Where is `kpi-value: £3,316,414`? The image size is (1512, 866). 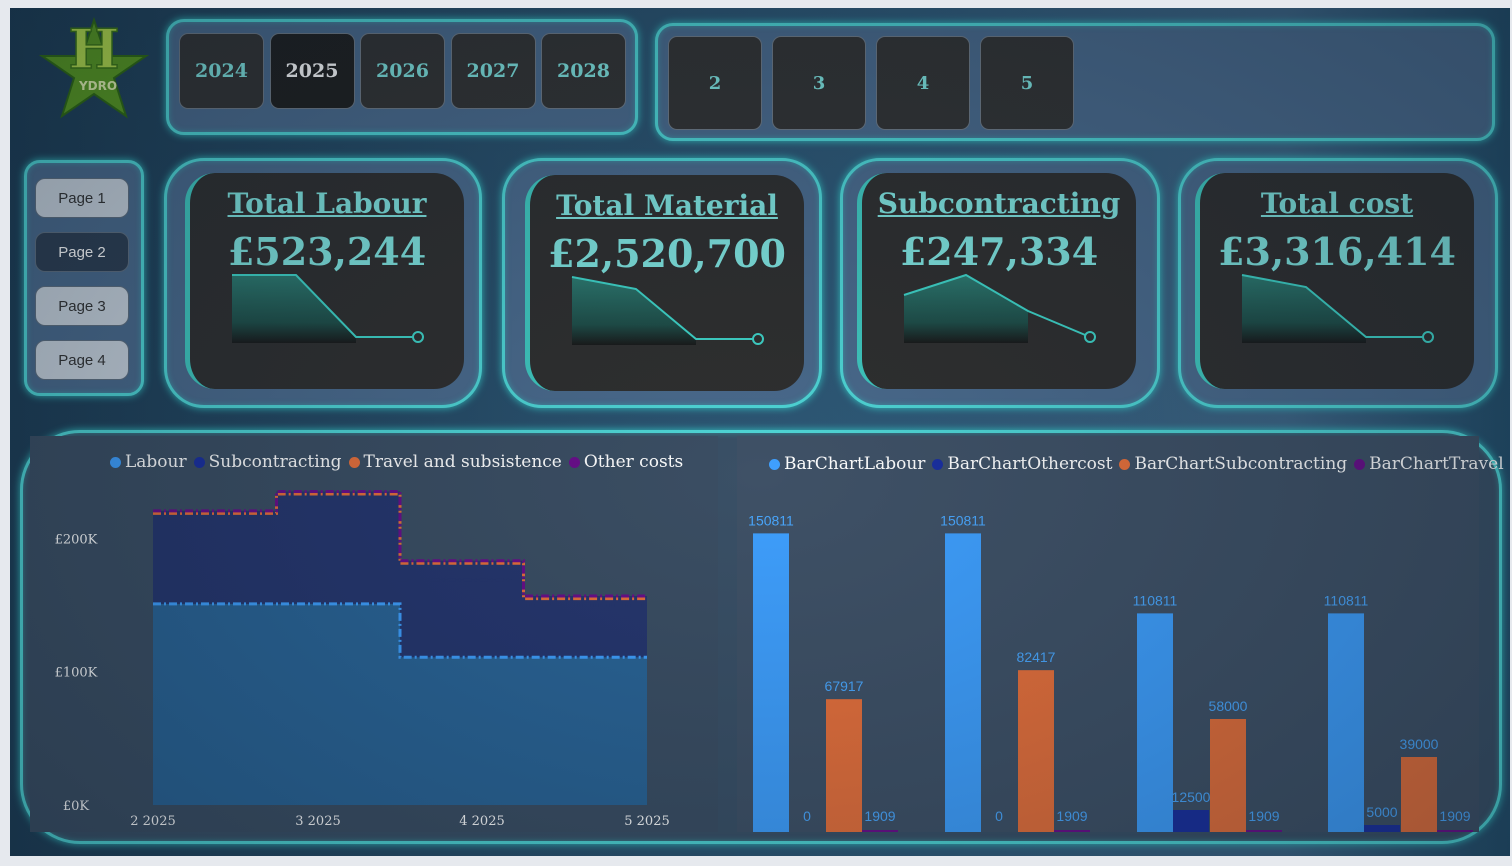
kpi-value: £3,316,414 is located at coordinates (1337, 251).